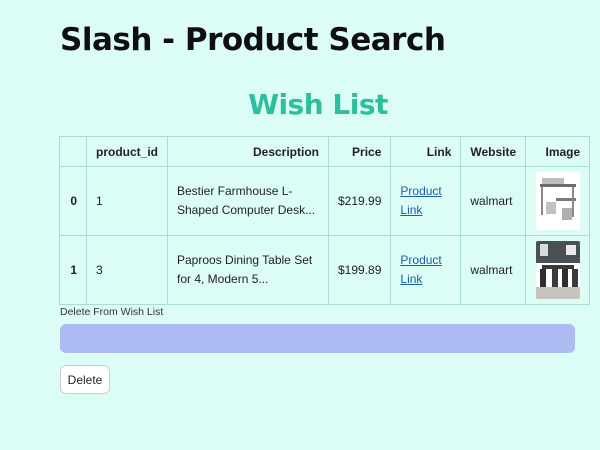  I want to click on delete-select-label: Delete From Wish List, so click(112, 312).